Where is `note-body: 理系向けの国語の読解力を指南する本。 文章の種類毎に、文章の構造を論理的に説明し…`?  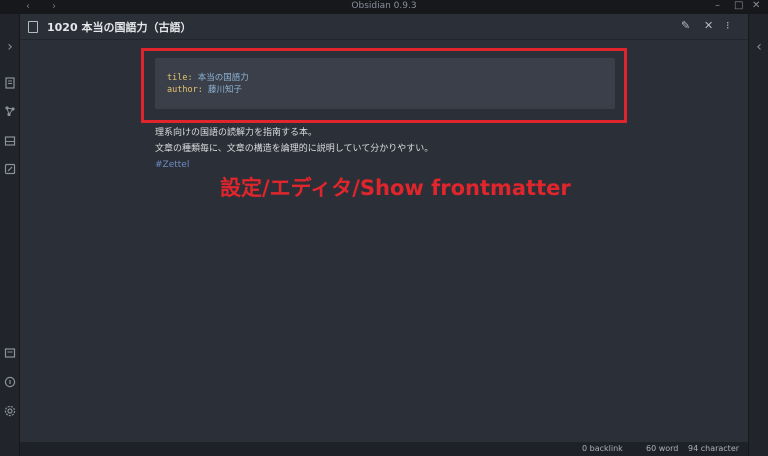
note-body: 理系向けの国語の読解力を指南する本。 文章の種類毎に、文章の構造を論理的に説明し… is located at coordinates (435, 149).